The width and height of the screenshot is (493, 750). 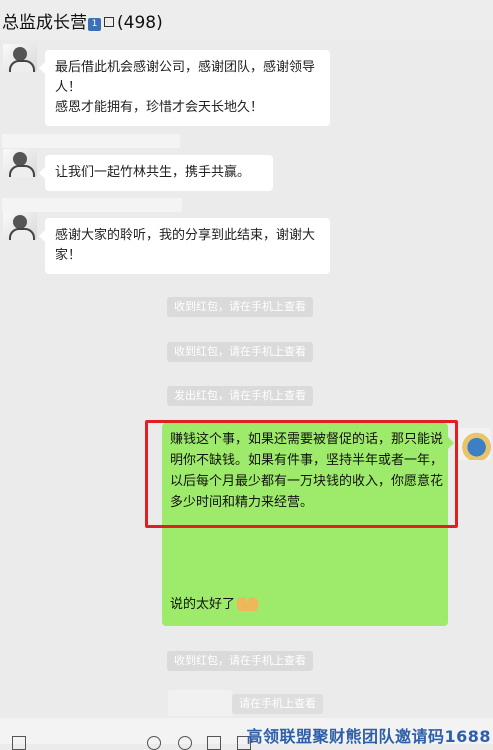 What do you see at coordinates (277, 704) in the screenshot?
I see `system-notice: 请在手机上查看` at bounding box center [277, 704].